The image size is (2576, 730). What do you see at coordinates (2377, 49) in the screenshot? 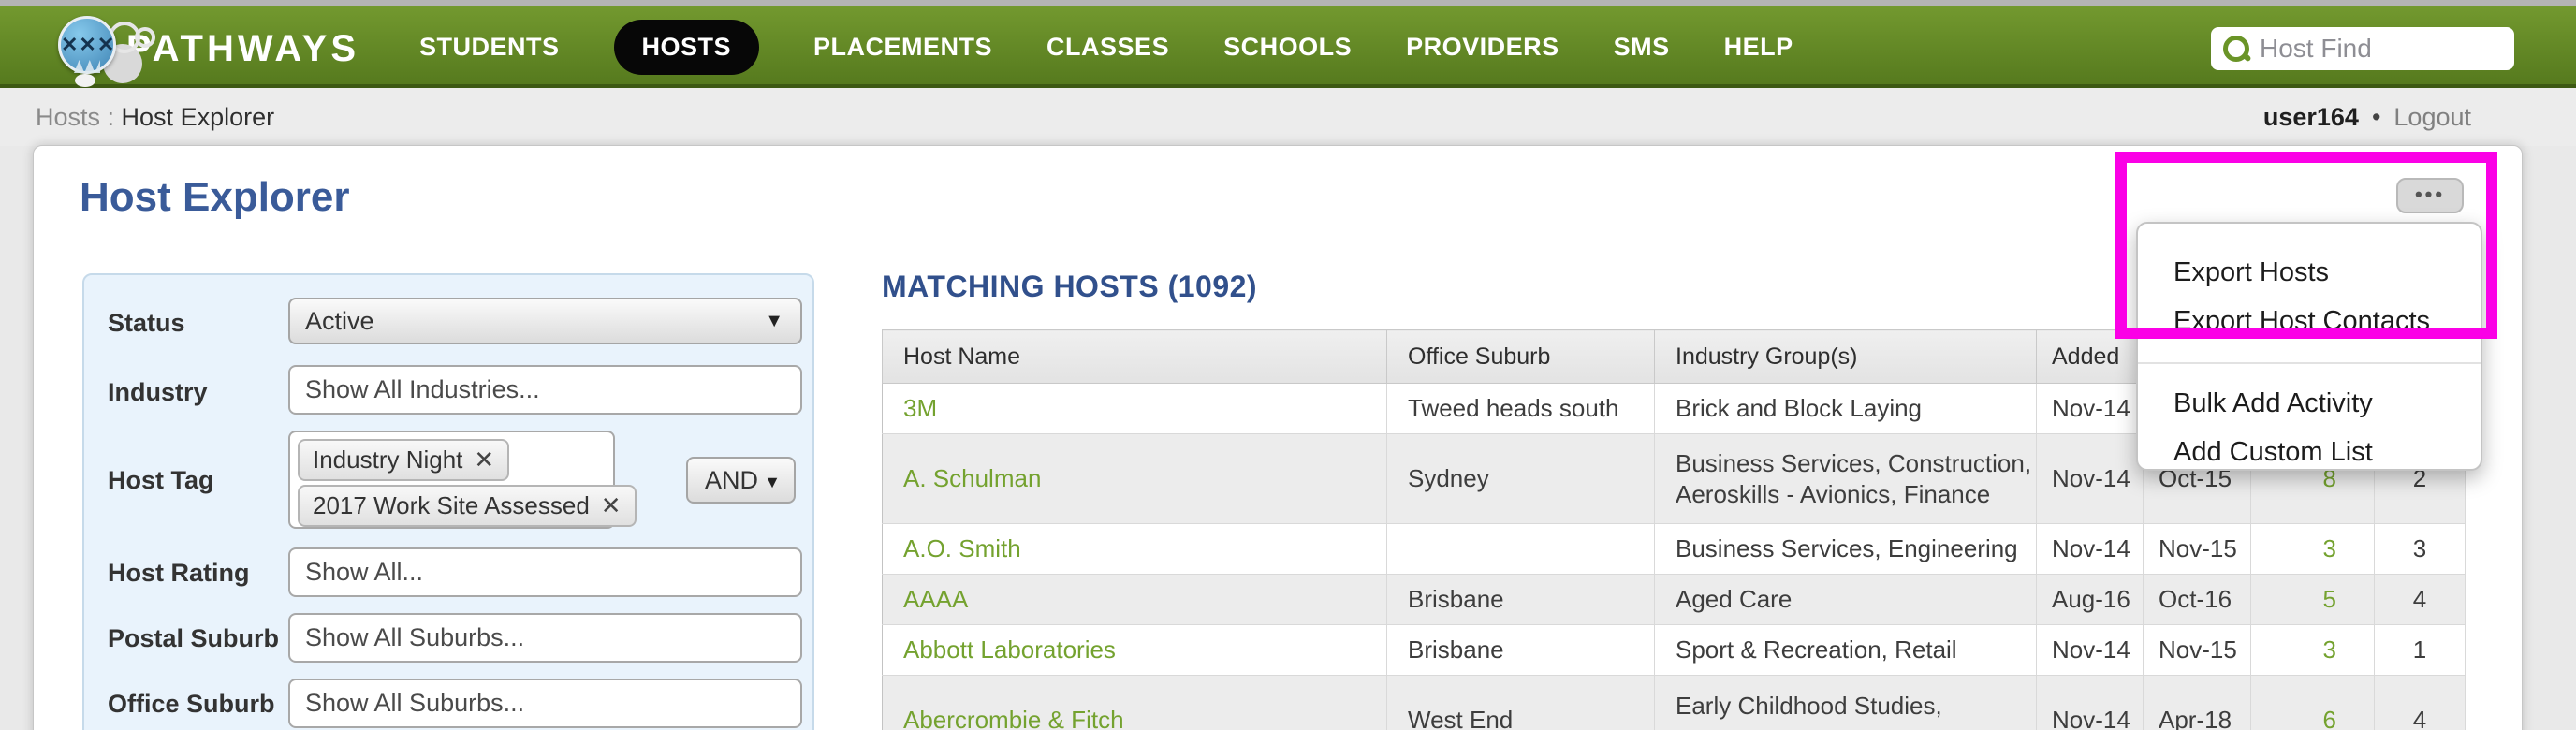
I see `search-input` at bounding box center [2377, 49].